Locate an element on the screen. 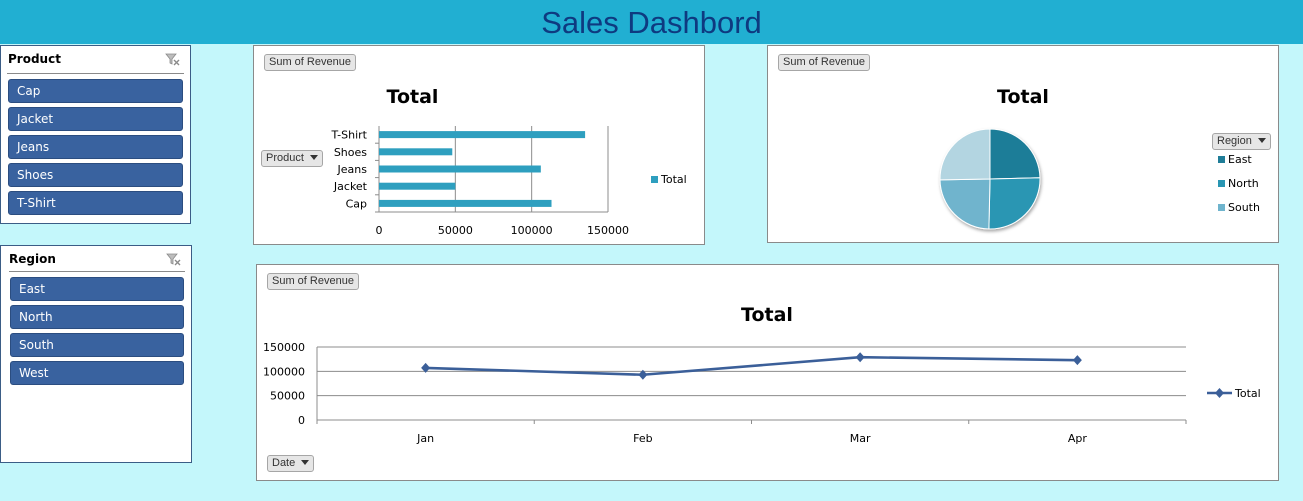  slicer-item-cap: Cap is located at coordinates (95, 91).